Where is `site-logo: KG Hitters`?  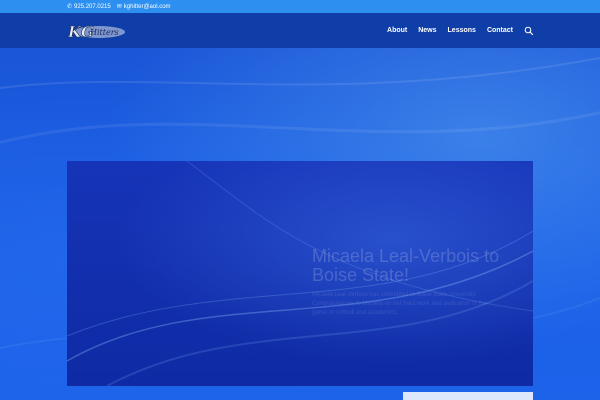 site-logo: KG Hitters is located at coordinates (96, 31).